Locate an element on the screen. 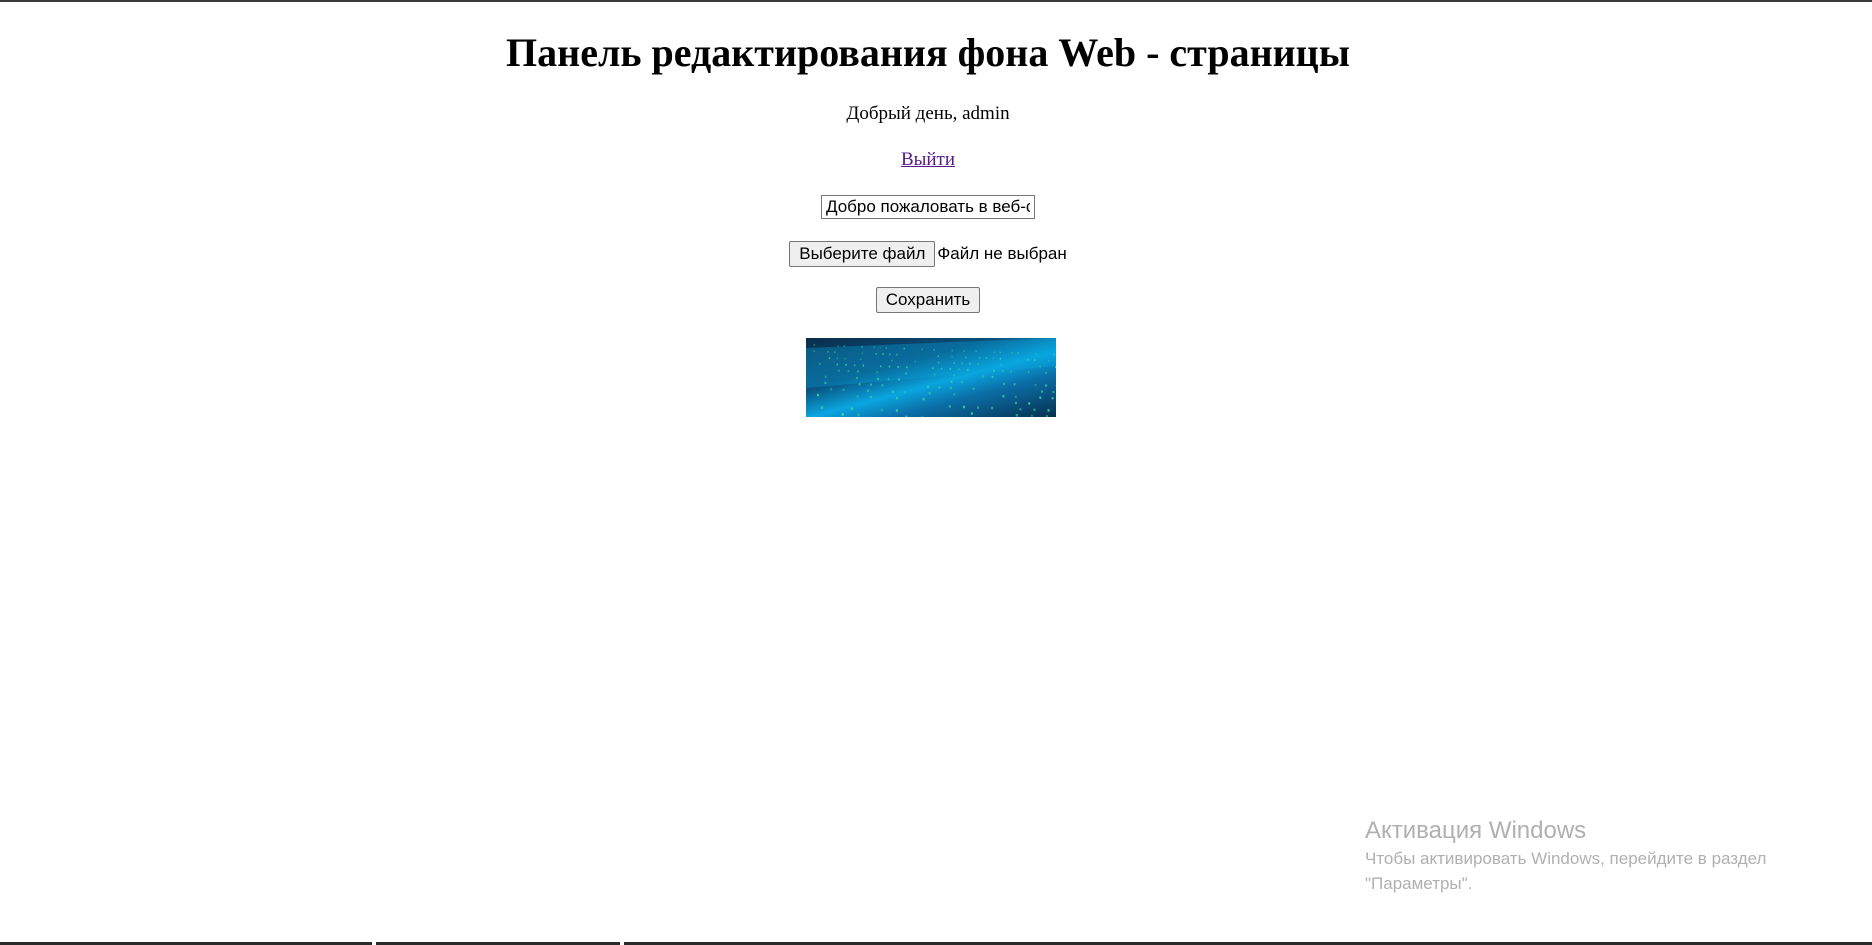 This screenshot has width=1872, height=945. preview-glow-band is located at coordinates (931, 363).